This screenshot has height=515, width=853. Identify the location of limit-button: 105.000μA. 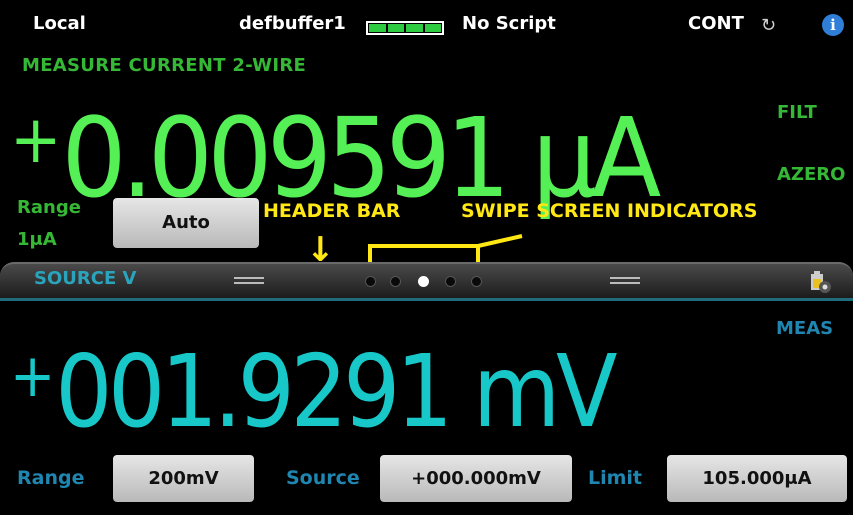
(757, 478).